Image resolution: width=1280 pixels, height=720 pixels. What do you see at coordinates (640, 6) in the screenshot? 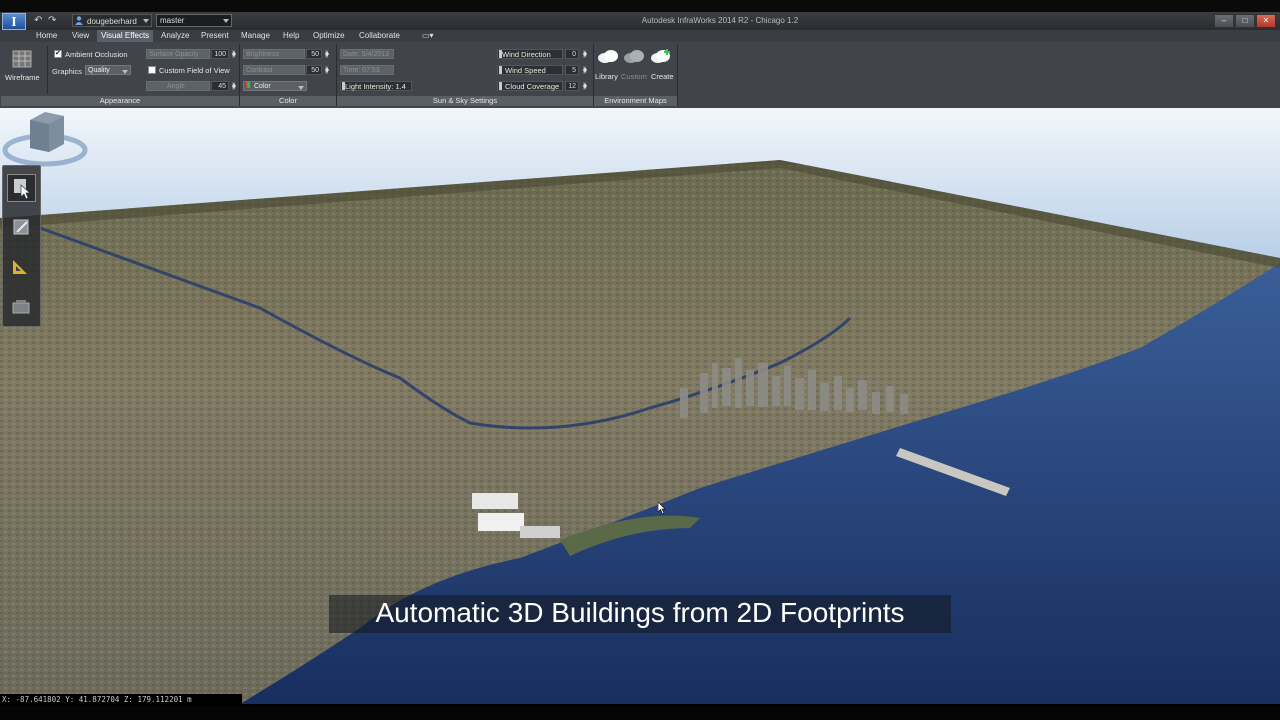
I see `top-band` at bounding box center [640, 6].